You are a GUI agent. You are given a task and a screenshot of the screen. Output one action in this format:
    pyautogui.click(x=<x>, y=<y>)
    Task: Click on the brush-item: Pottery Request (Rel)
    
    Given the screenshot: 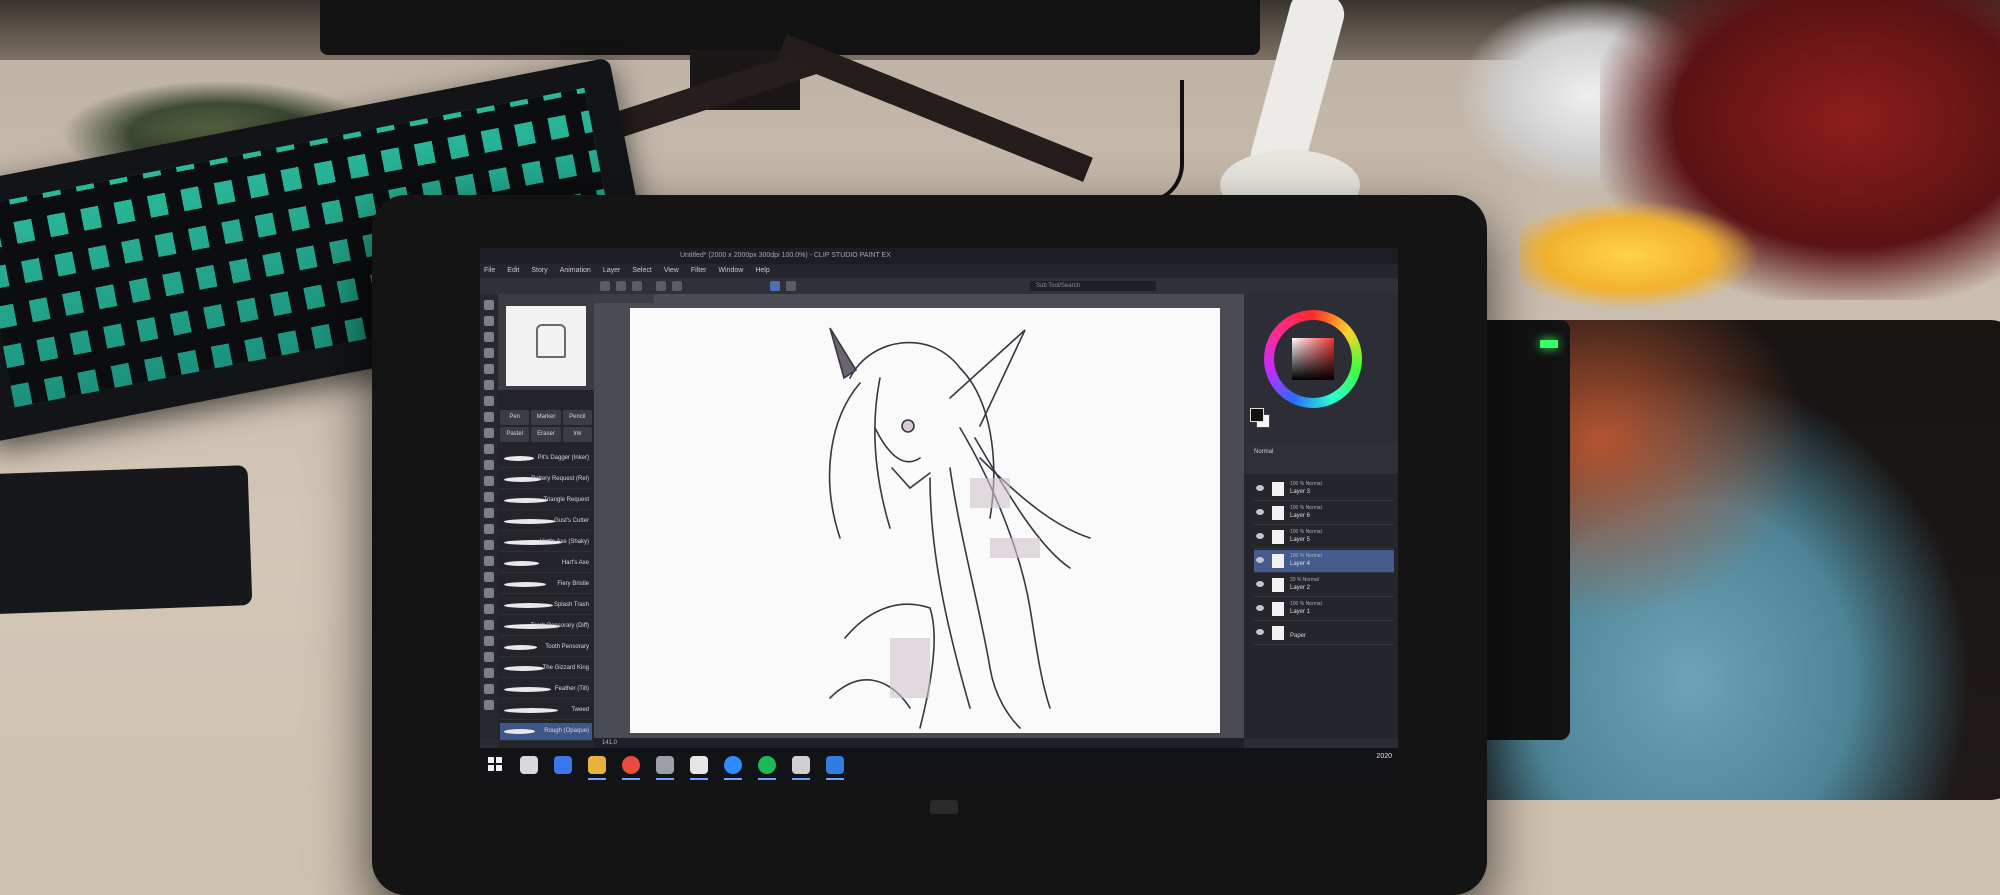 What is the action you would take?
    pyautogui.click(x=546, y=480)
    